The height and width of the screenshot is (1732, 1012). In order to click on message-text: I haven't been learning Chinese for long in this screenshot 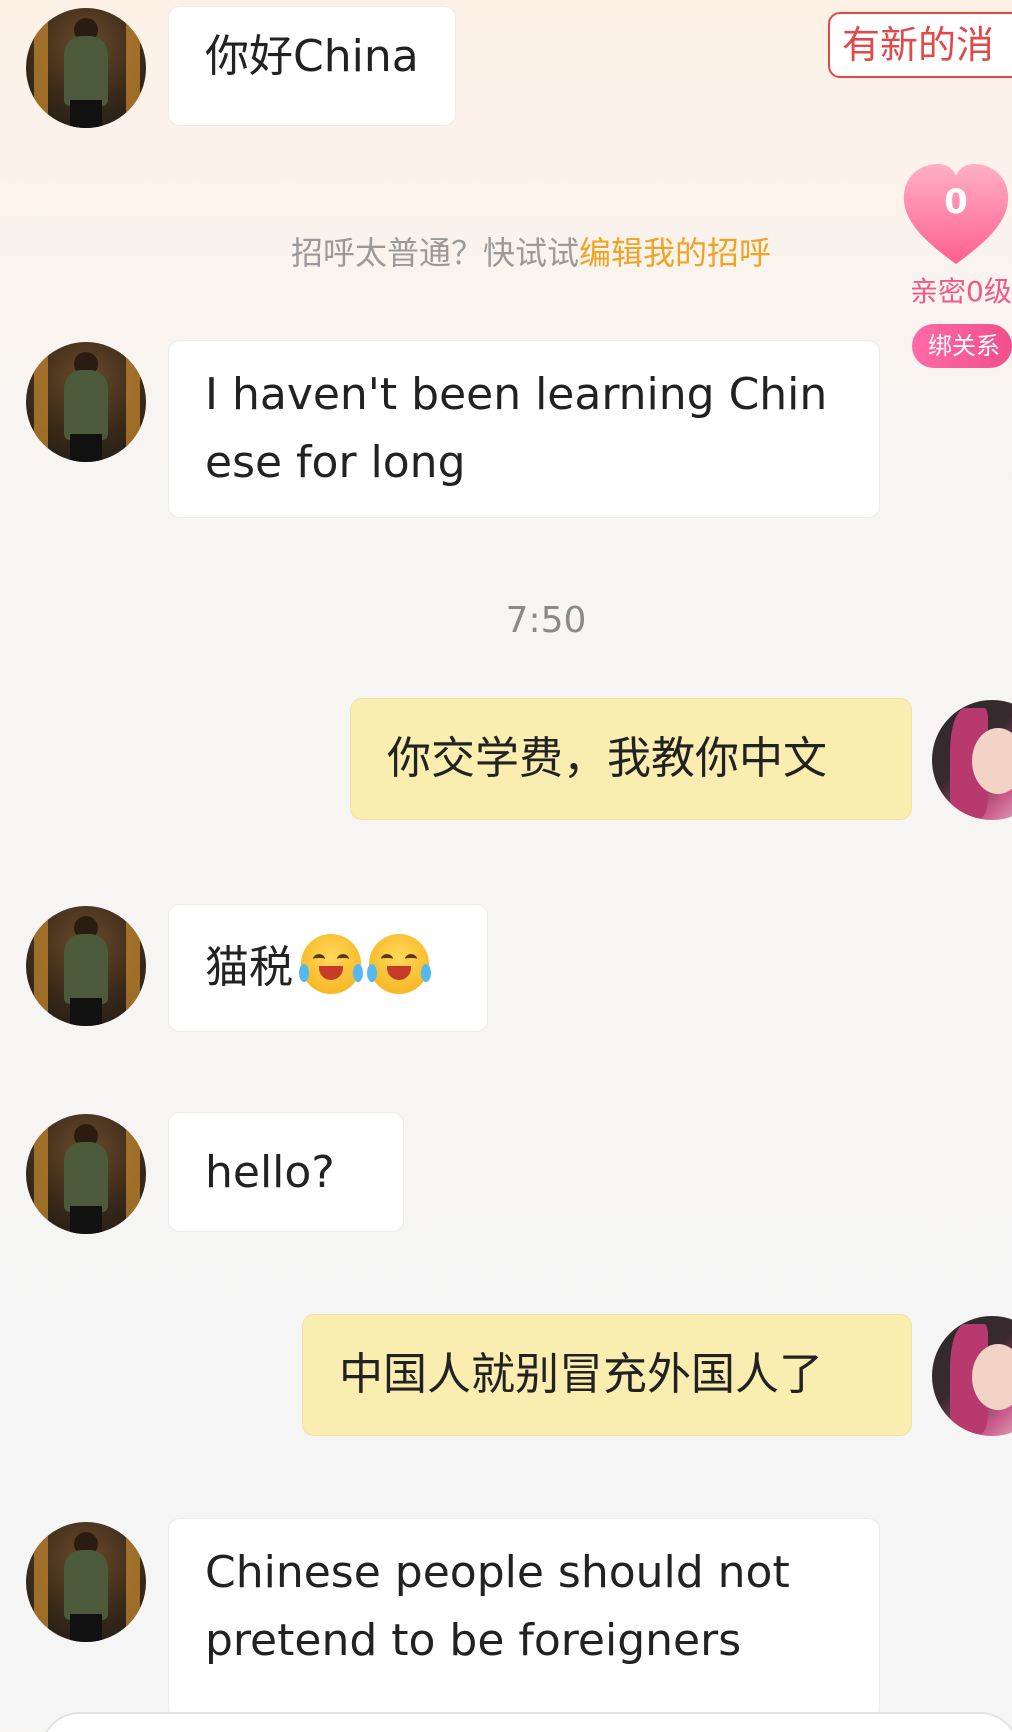, I will do `click(516, 428)`.